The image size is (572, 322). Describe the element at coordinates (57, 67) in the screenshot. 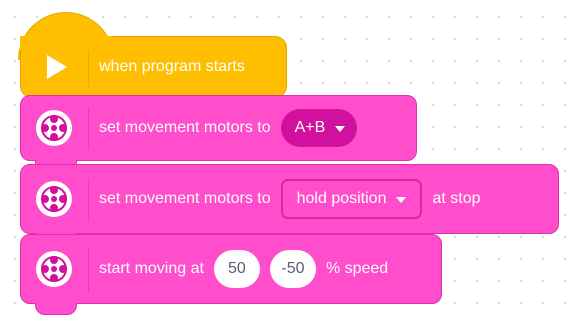

I see `play-icon` at that location.